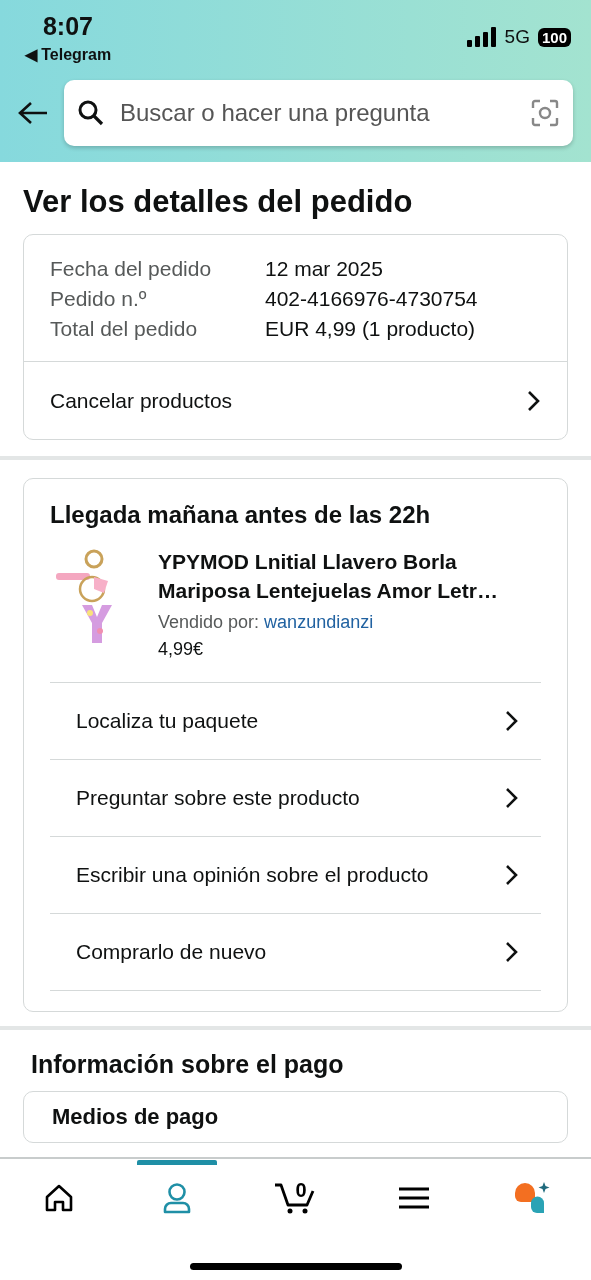 The width and height of the screenshot is (591, 1280). What do you see at coordinates (99, 299) in the screenshot?
I see `summary-label: Pedido n.º` at bounding box center [99, 299].